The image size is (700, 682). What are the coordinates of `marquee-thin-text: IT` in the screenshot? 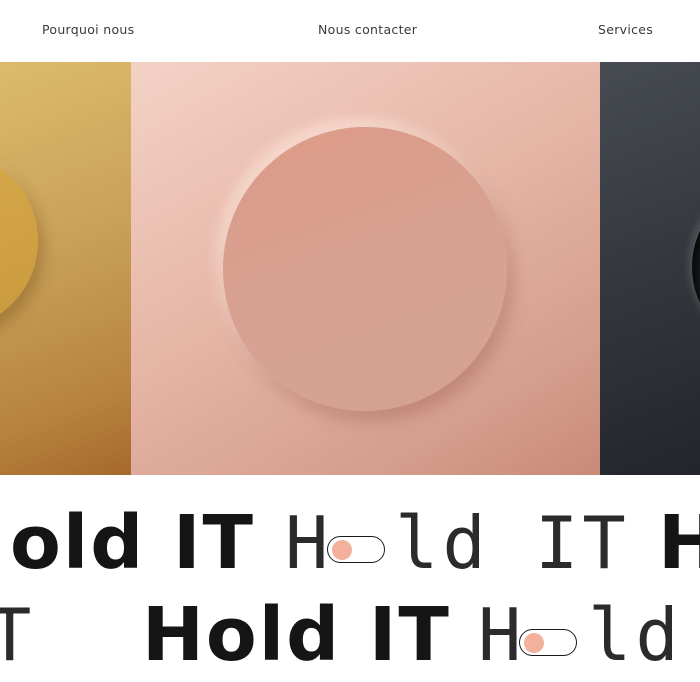 It's located at (582, 543).